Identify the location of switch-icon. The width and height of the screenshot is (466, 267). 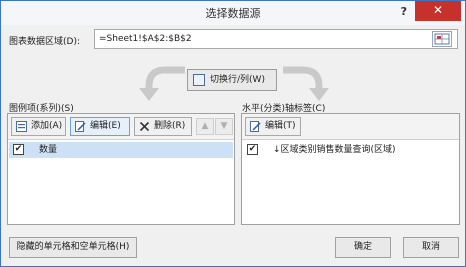
(199, 80).